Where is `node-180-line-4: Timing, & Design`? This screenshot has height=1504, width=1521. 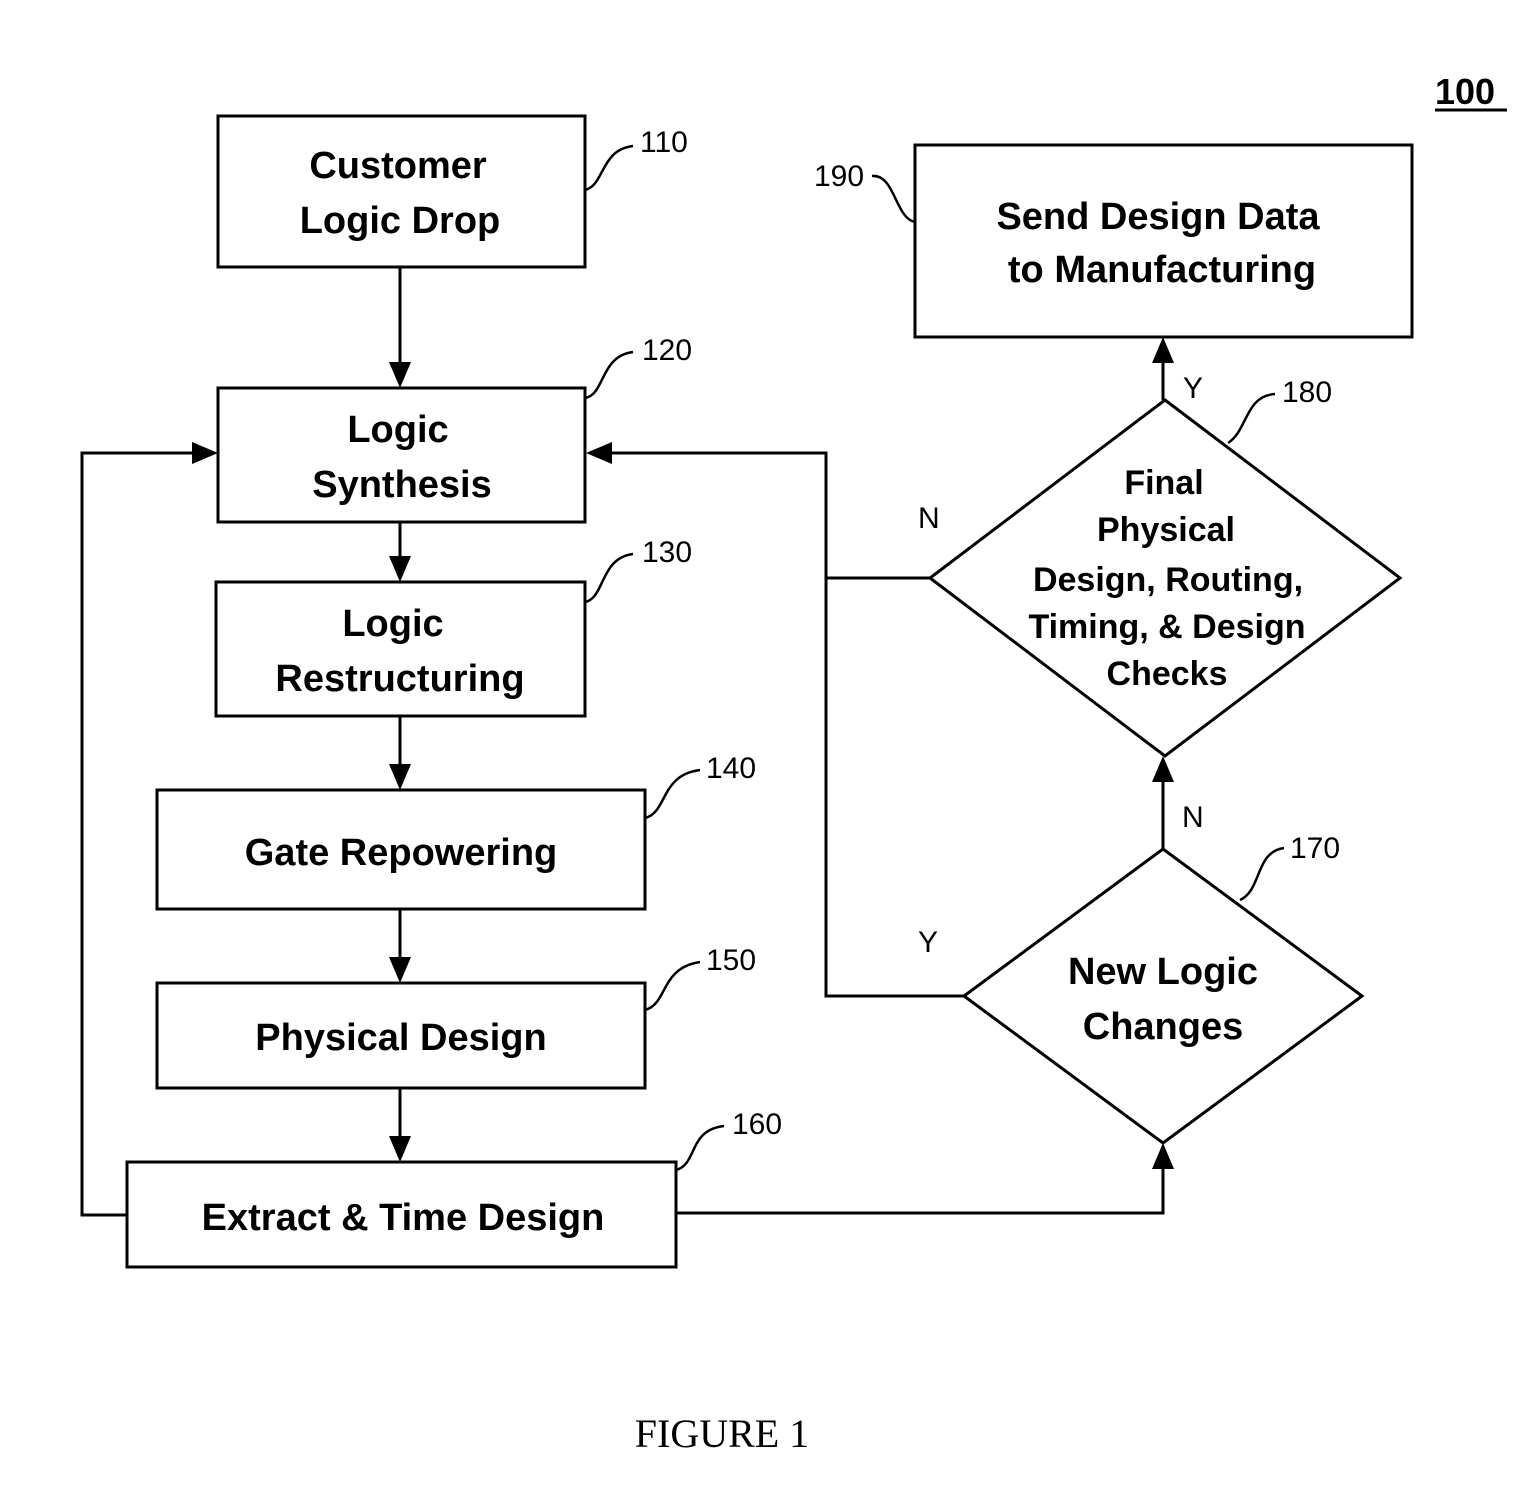
node-180-line-4: Timing, & Design is located at coordinates (1166, 627).